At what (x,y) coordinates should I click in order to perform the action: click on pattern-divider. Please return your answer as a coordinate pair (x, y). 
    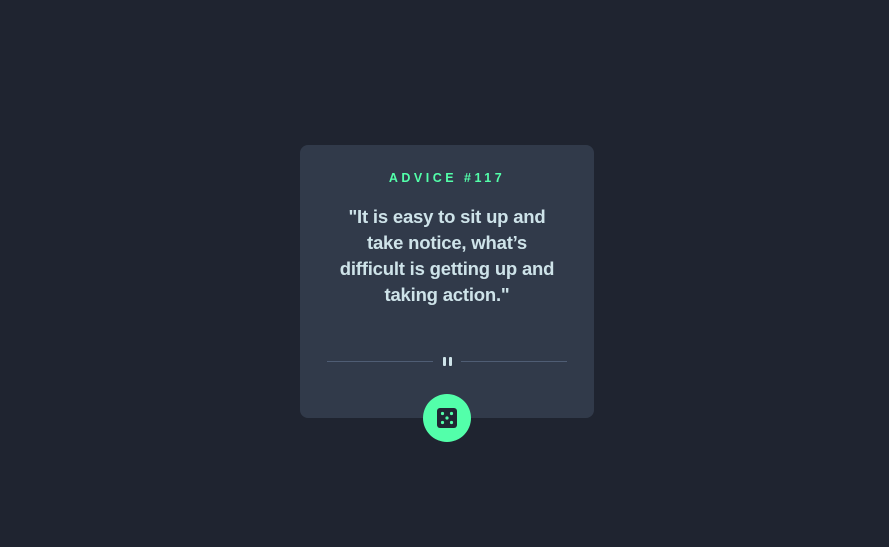
    Looking at the image, I should click on (447, 362).